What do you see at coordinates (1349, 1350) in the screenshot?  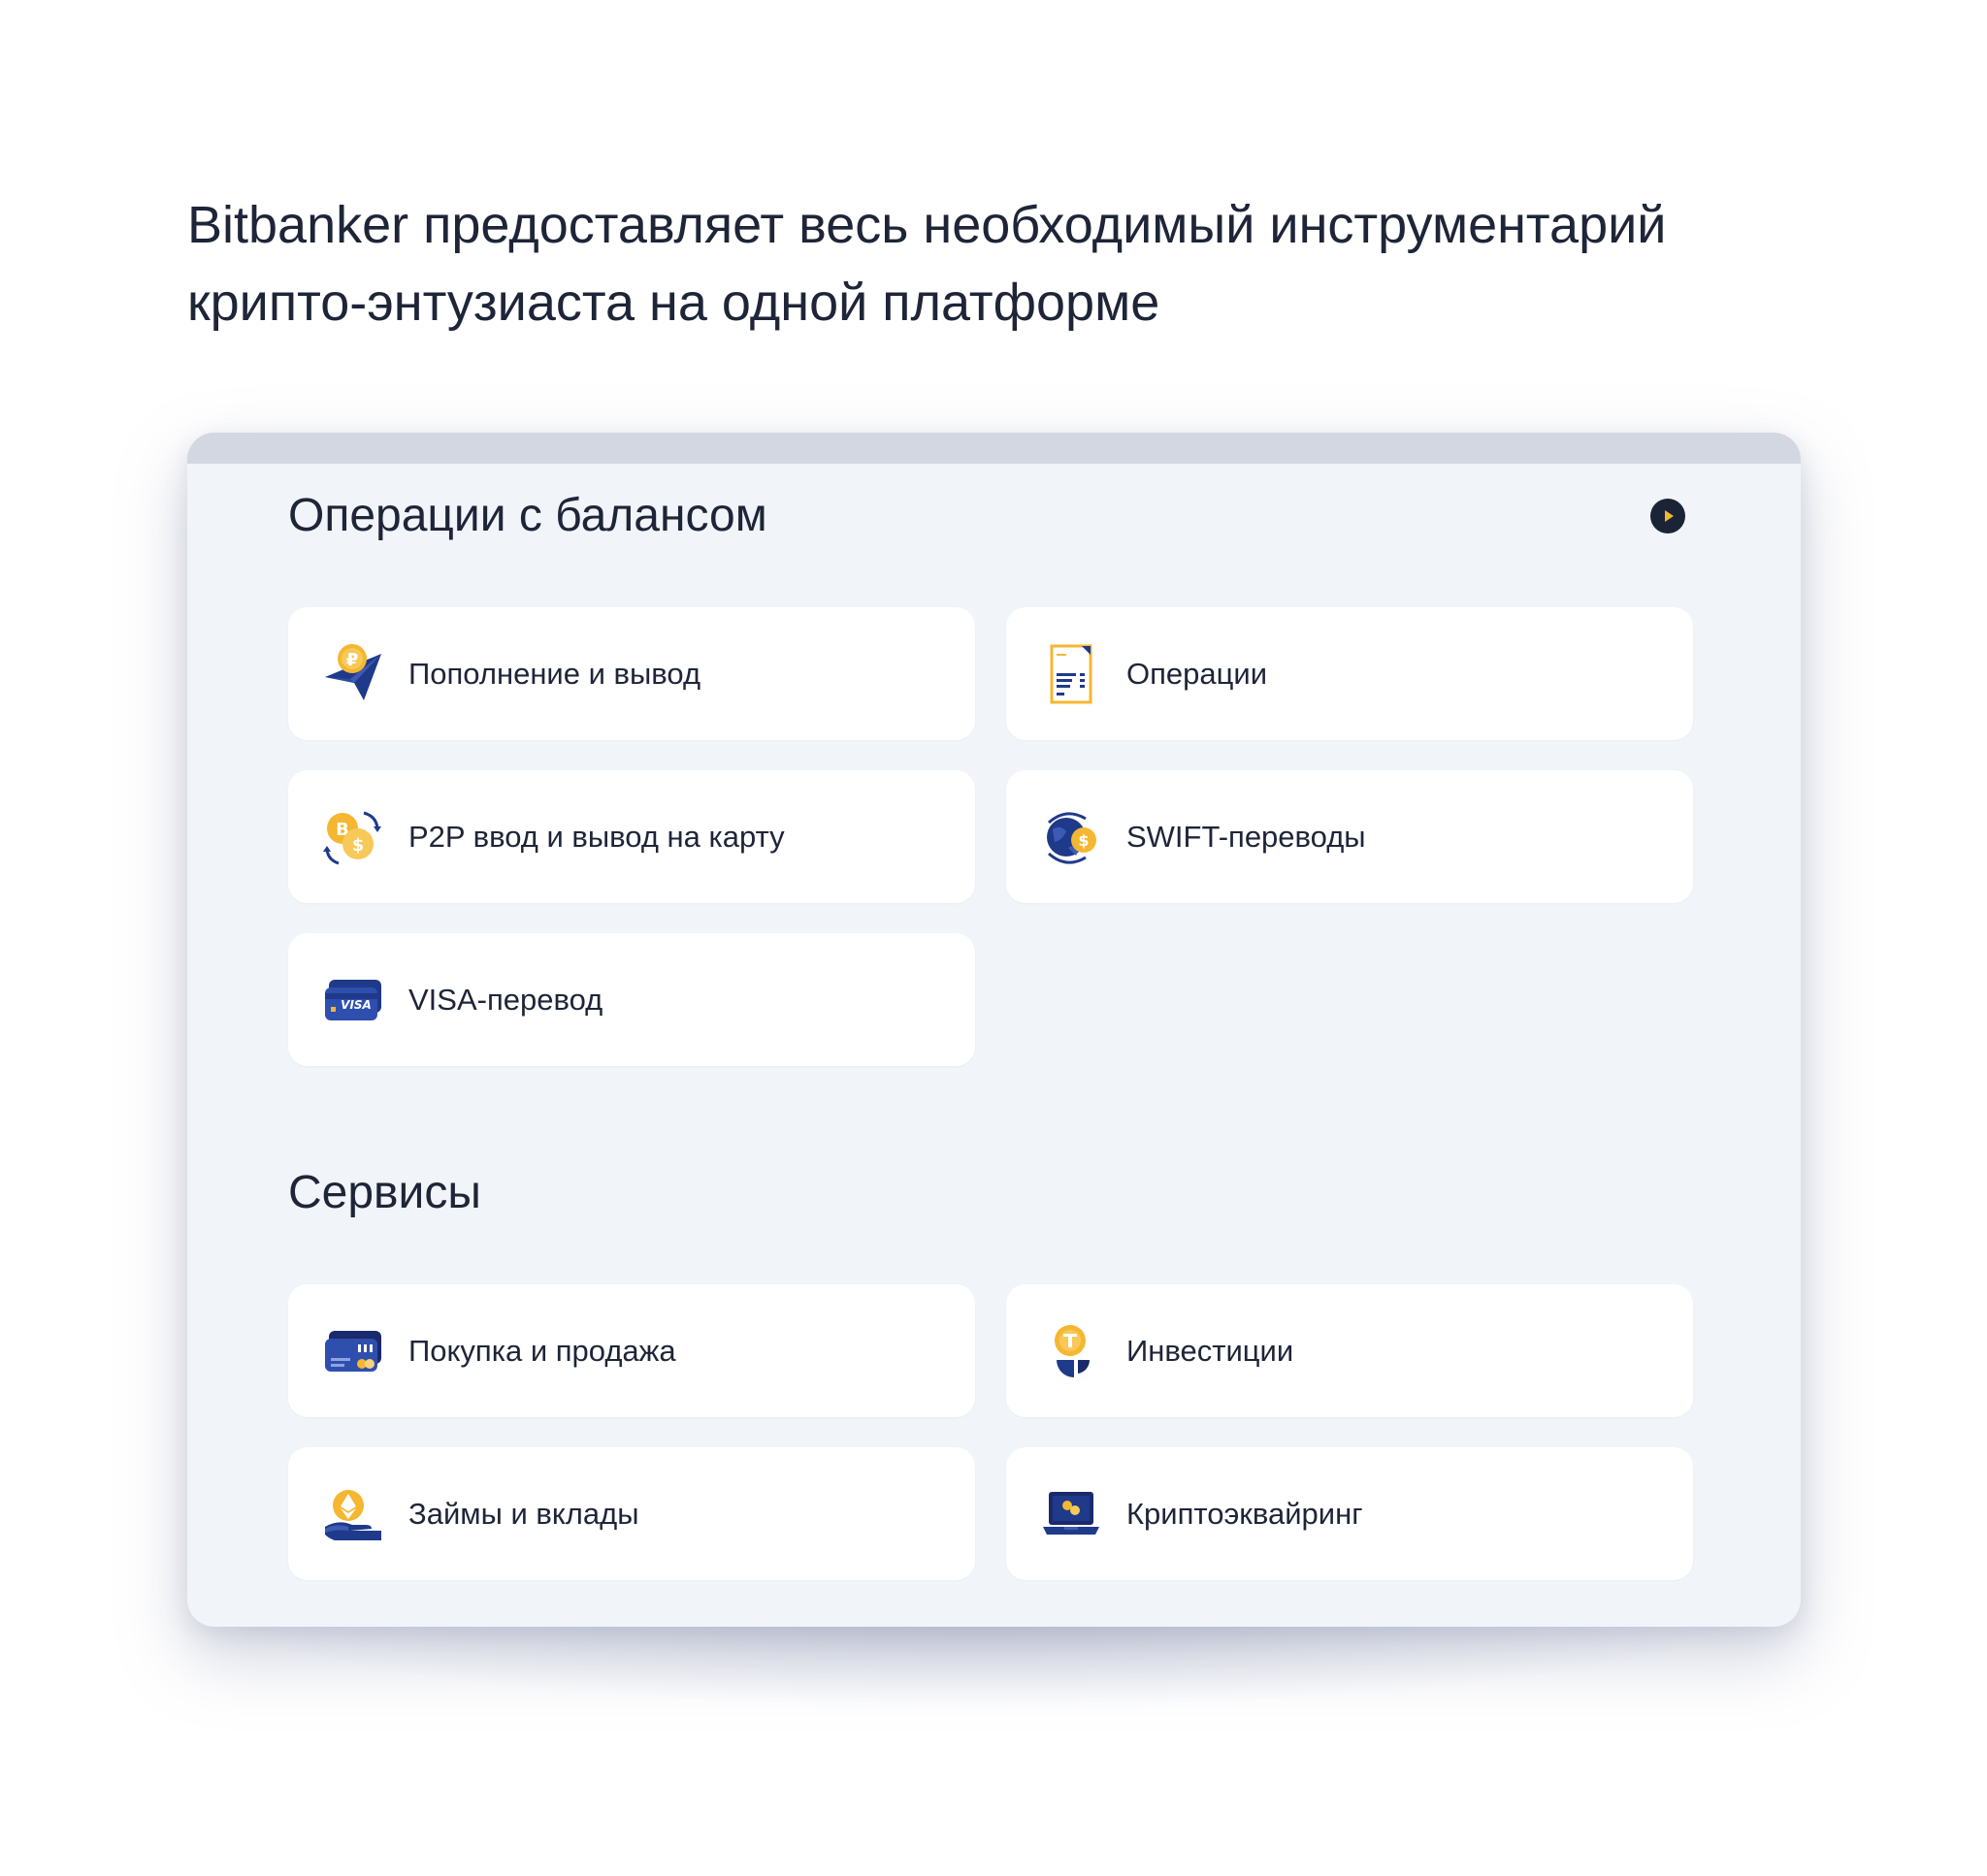 I see `card-investments: Инвестиции` at bounding box center [1349, 1350].